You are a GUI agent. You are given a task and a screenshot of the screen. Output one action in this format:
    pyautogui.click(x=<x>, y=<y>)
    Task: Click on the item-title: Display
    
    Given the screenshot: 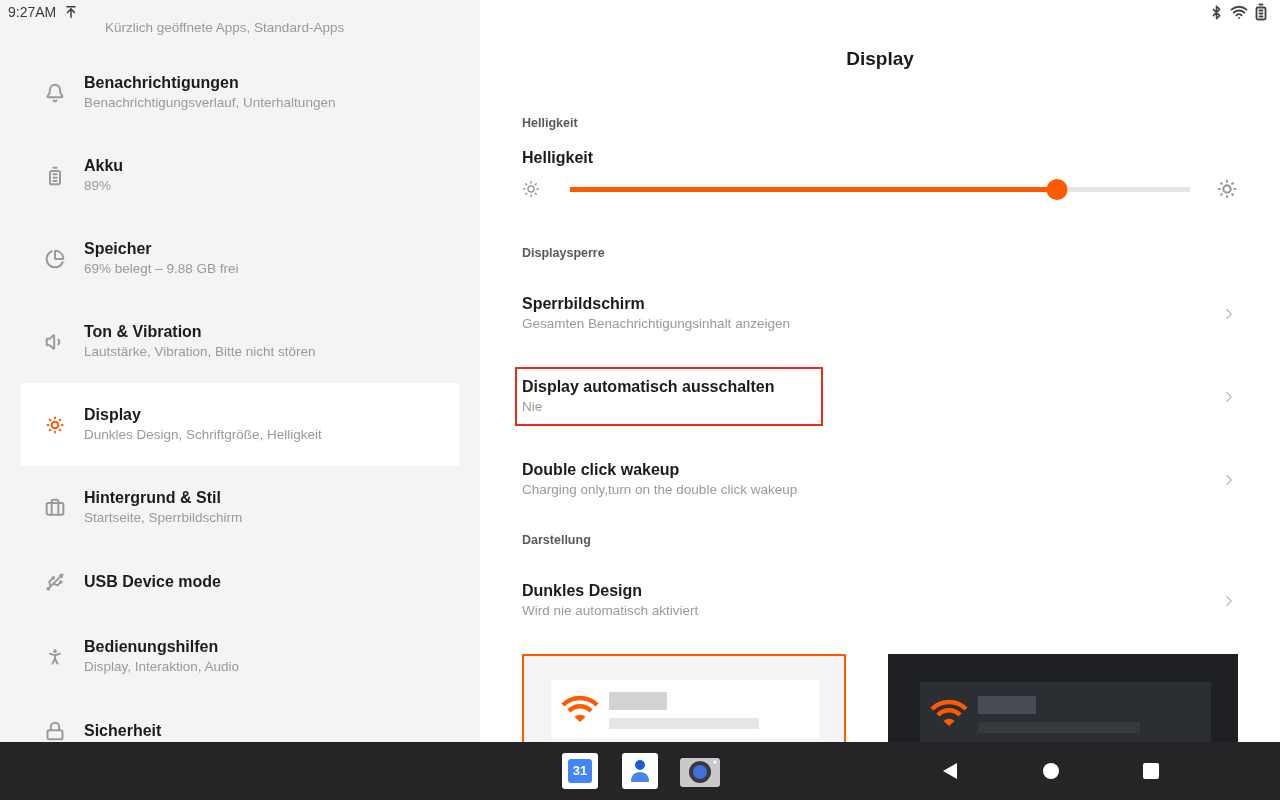 What is the action you would take?
    pyautogui.click(x=113, y=414)
    